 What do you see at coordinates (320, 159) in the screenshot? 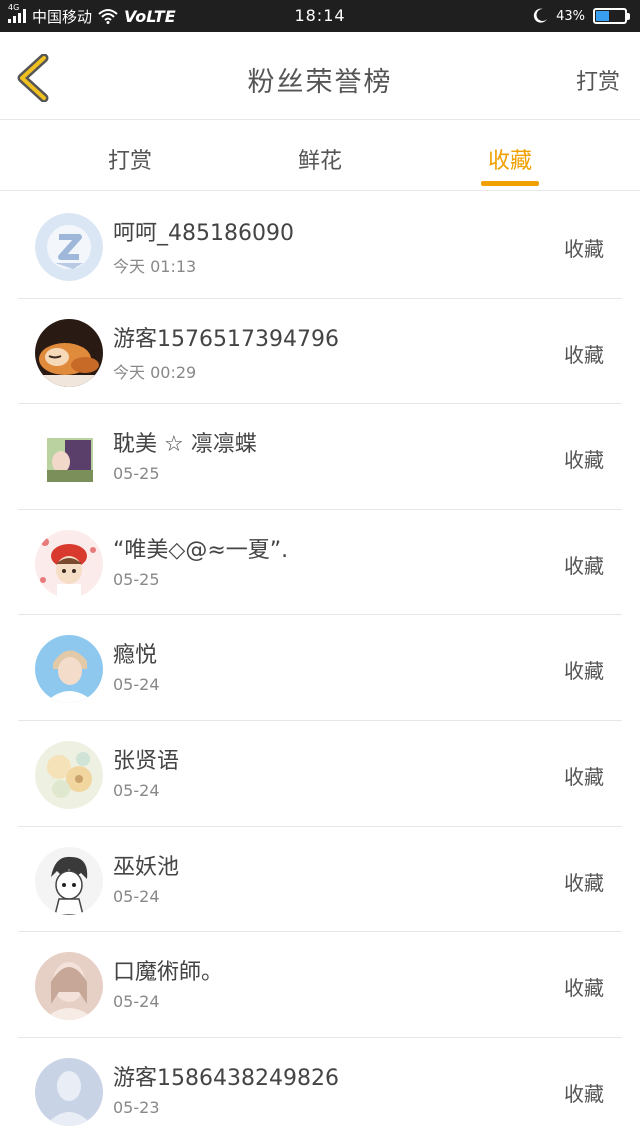
I see `tab-flowers: 鲜花` at bounding box center [320, 159].